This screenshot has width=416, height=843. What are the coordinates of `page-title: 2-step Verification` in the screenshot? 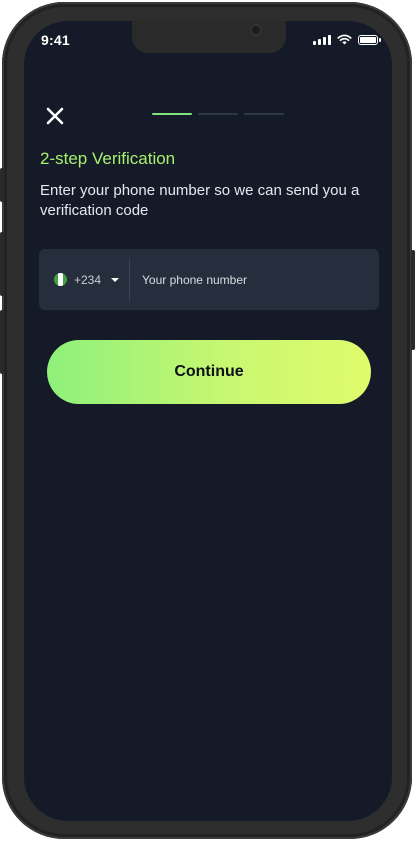 It's located at (108, 158).